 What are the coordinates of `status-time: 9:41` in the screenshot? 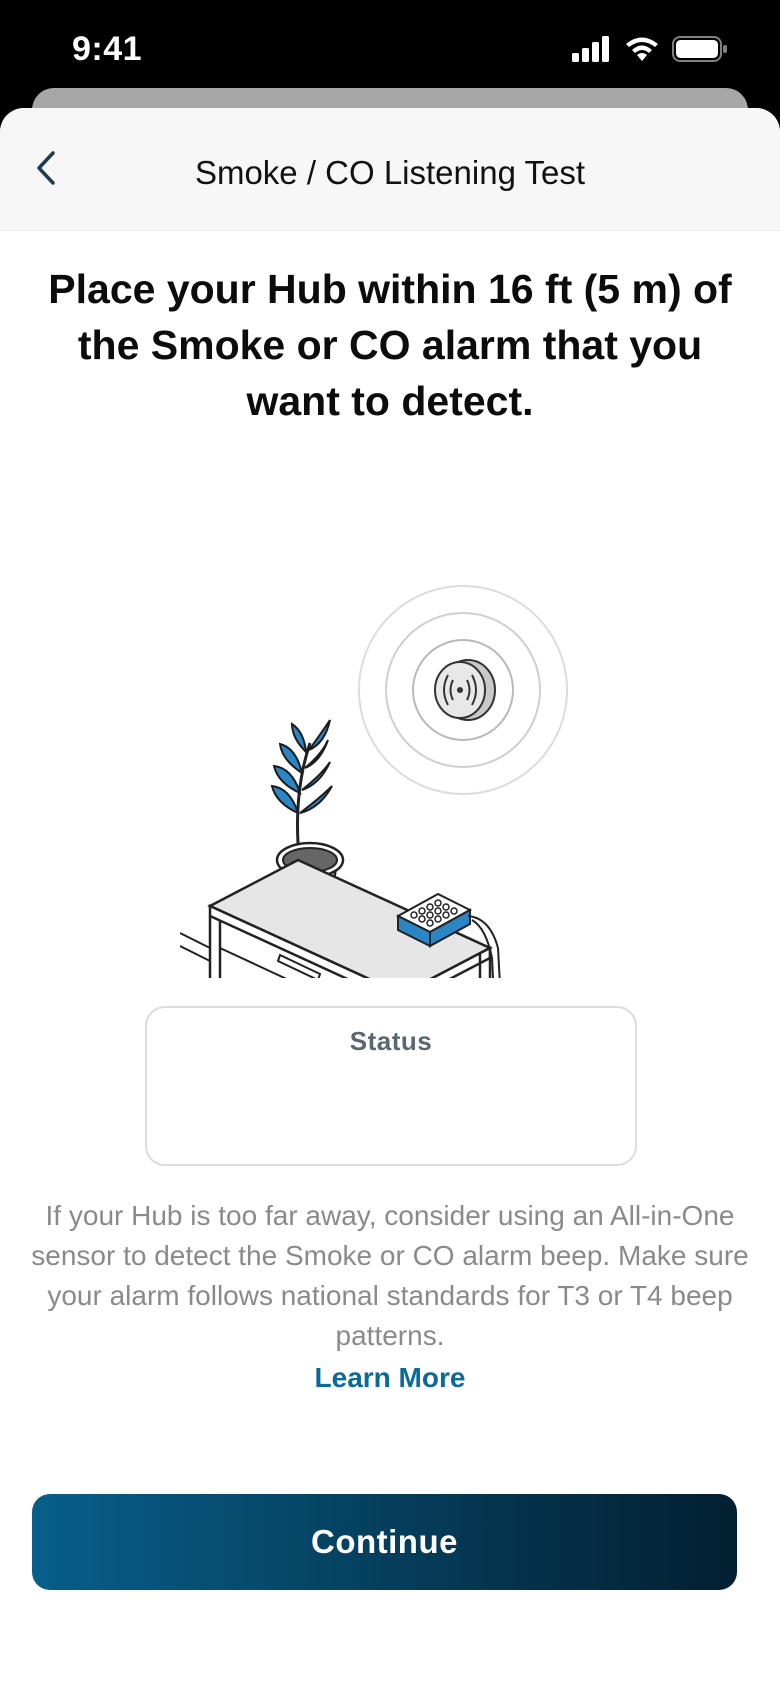 It's located at (107, 49).